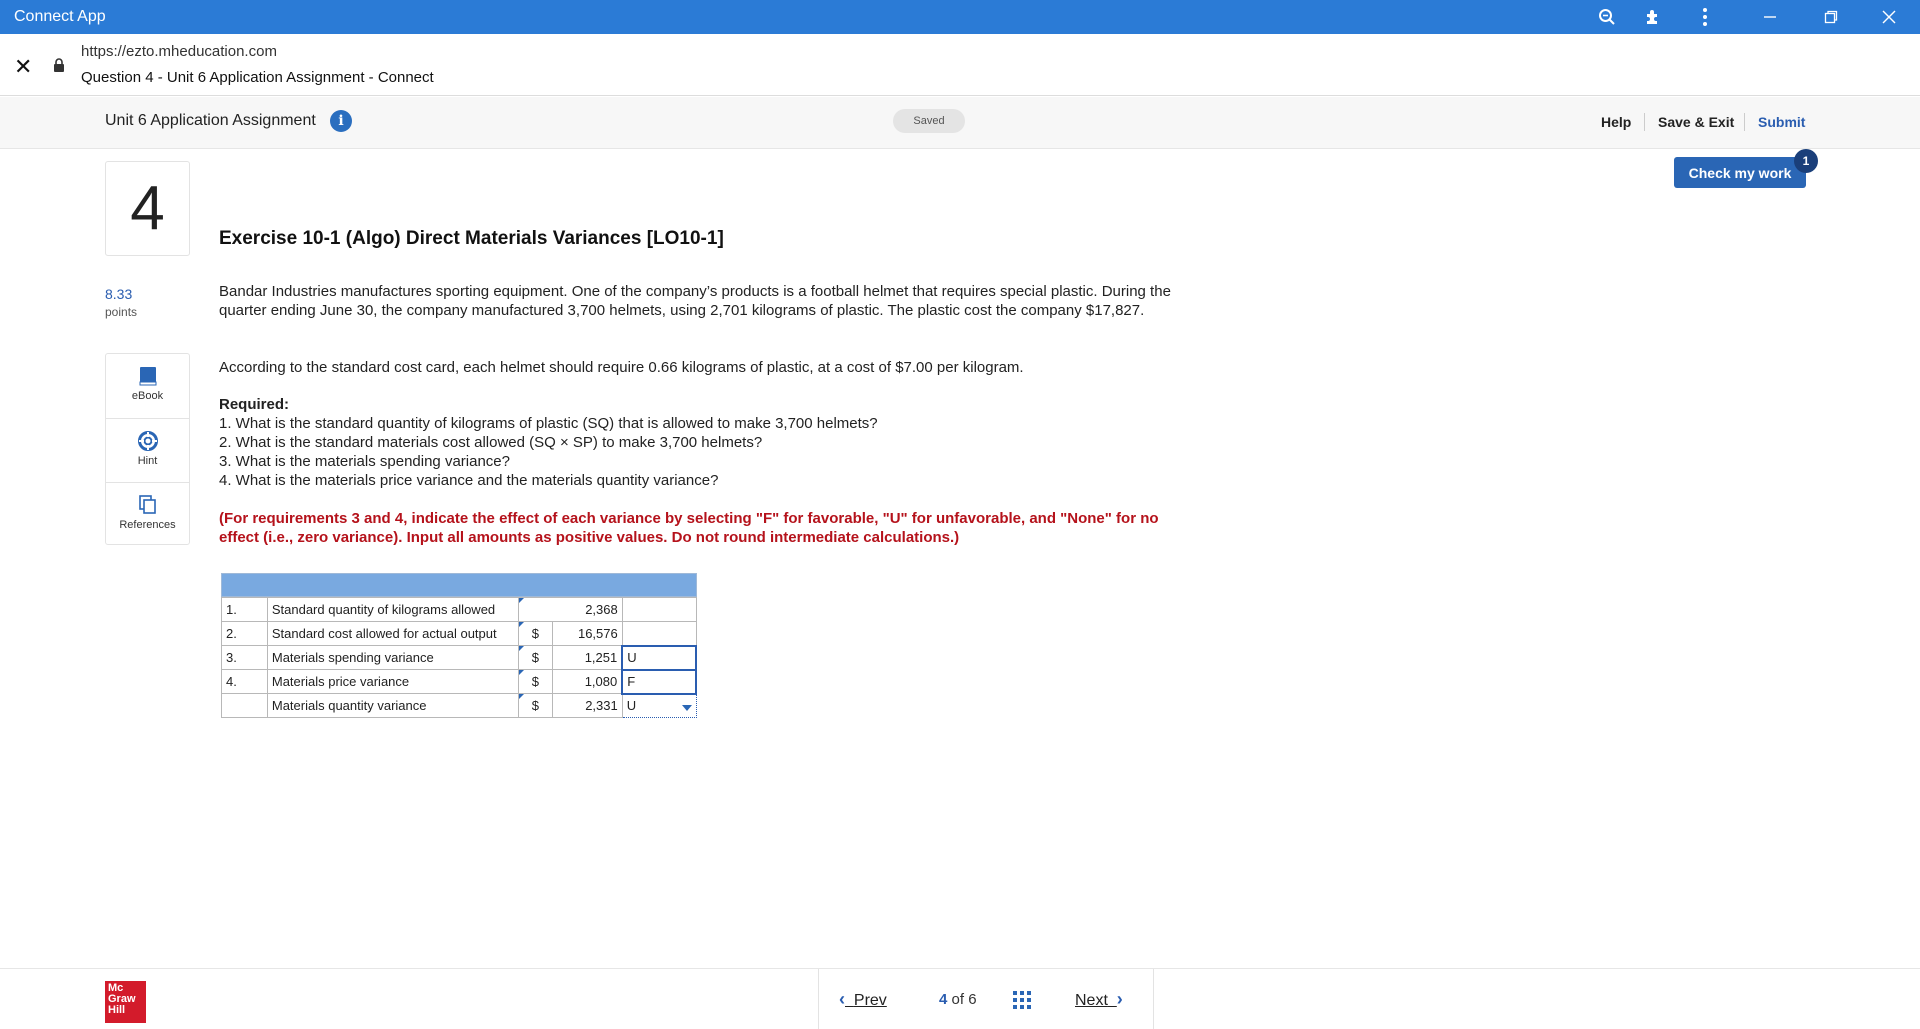  What do you see at coordinates (1831, 17) in the screenshot?
I see `restore-icon` at bounding box center [1831, 17].